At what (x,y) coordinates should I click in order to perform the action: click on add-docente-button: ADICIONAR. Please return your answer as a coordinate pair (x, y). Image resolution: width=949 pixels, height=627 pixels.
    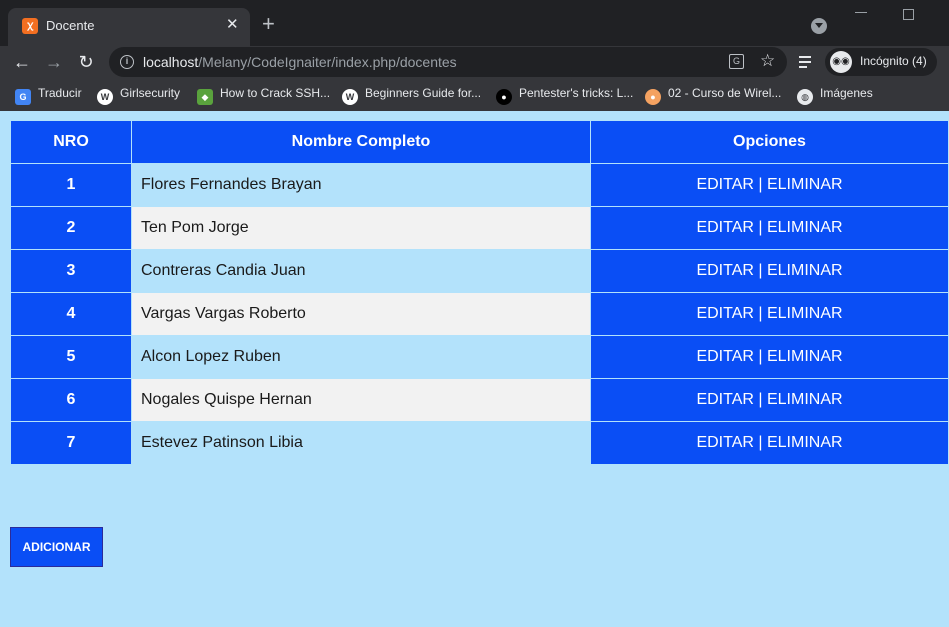
    Looking at the image, I should click on (56, 547).